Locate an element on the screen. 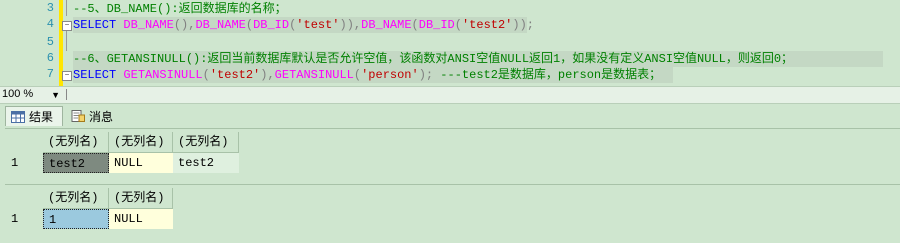 This screenshot has width=900, height=243. comment-text: --5、DB_NAME():返回数据库的名称； is located at coordinates (180, 9).